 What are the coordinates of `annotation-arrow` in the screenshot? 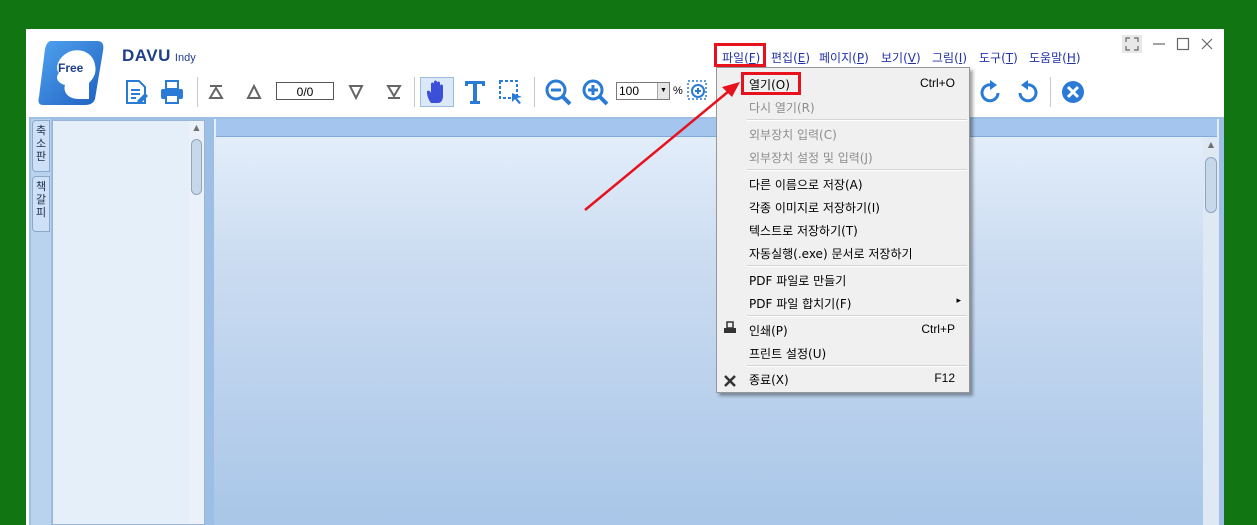 It's located at (662, 146).